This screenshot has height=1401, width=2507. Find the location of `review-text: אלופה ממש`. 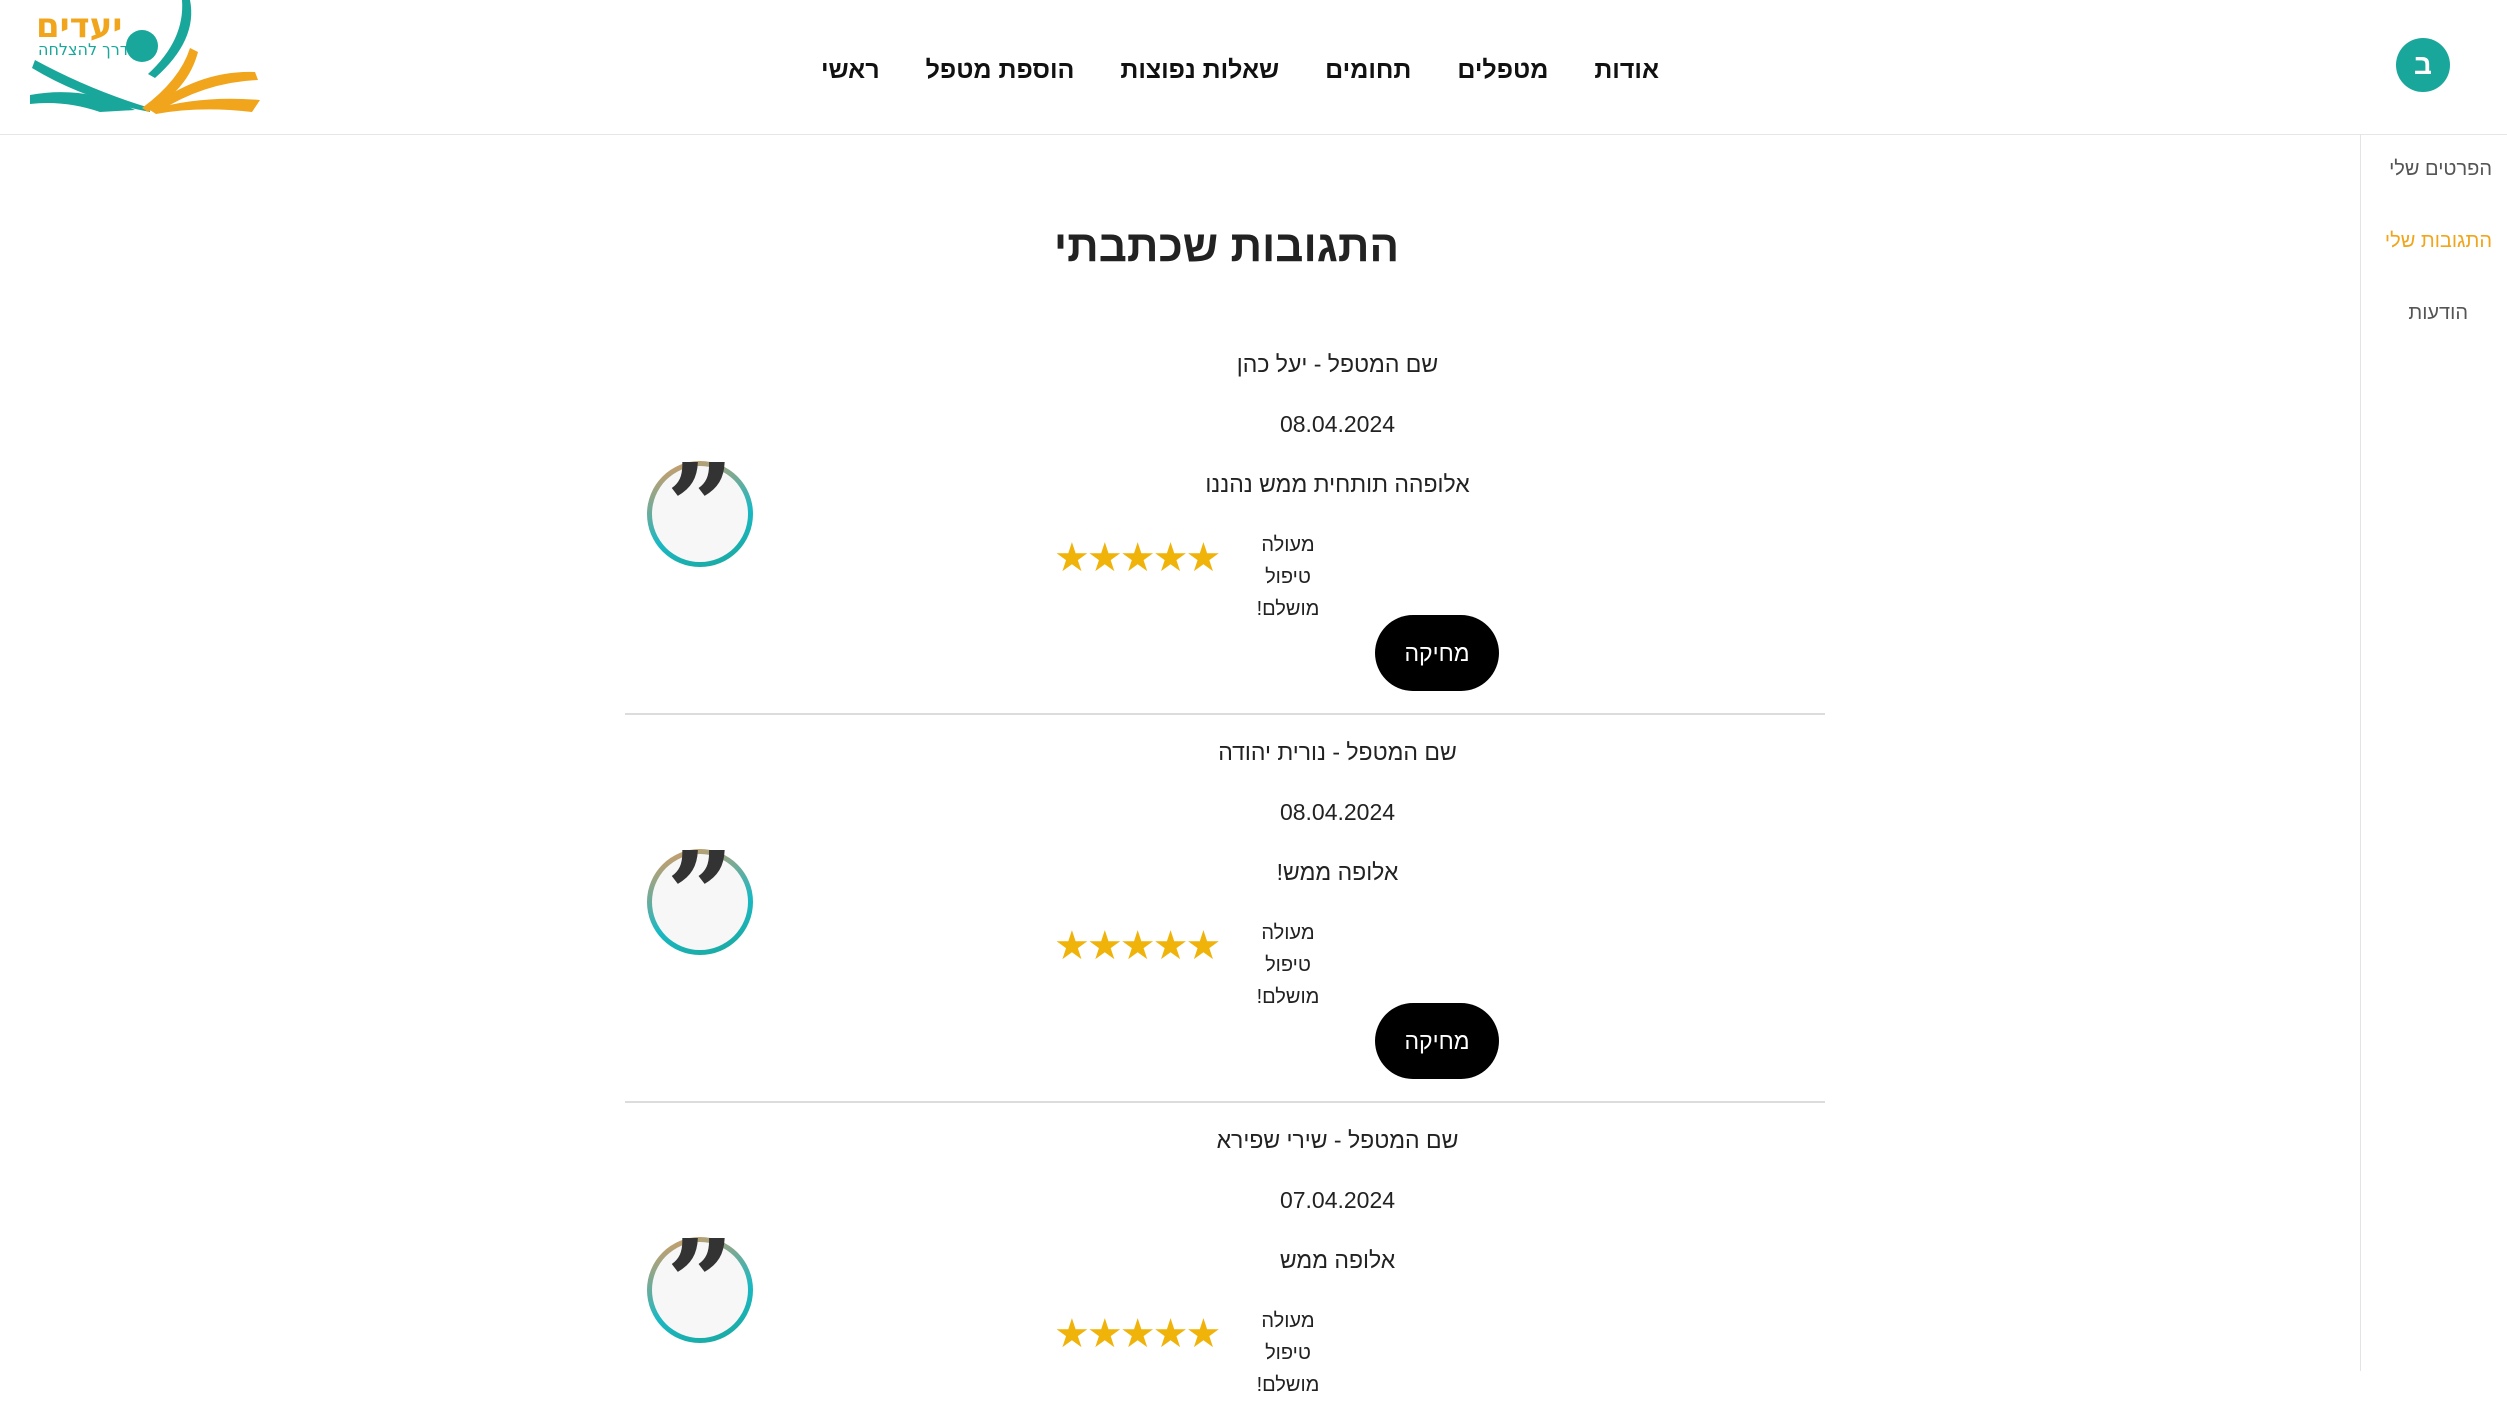

review-text: אלופה ממש is located at coordinates (1337, 1260).